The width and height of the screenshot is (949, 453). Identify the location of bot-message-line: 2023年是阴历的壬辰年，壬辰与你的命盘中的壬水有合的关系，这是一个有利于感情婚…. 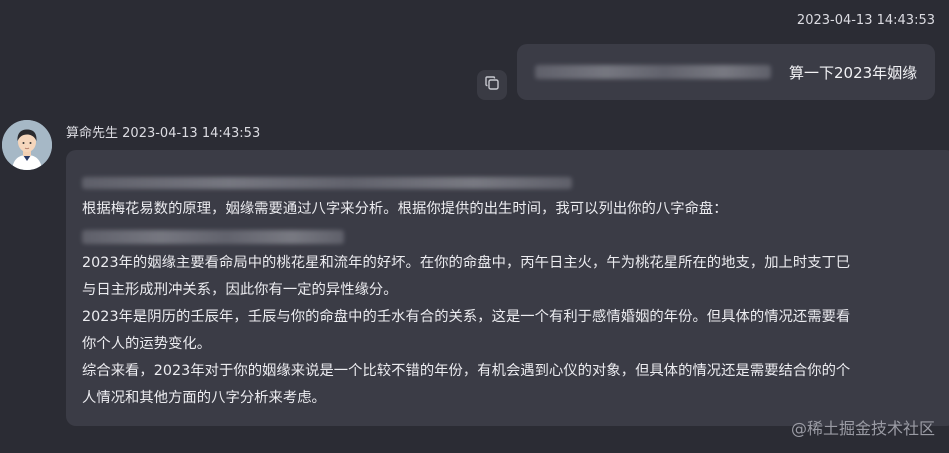
(466, 317).